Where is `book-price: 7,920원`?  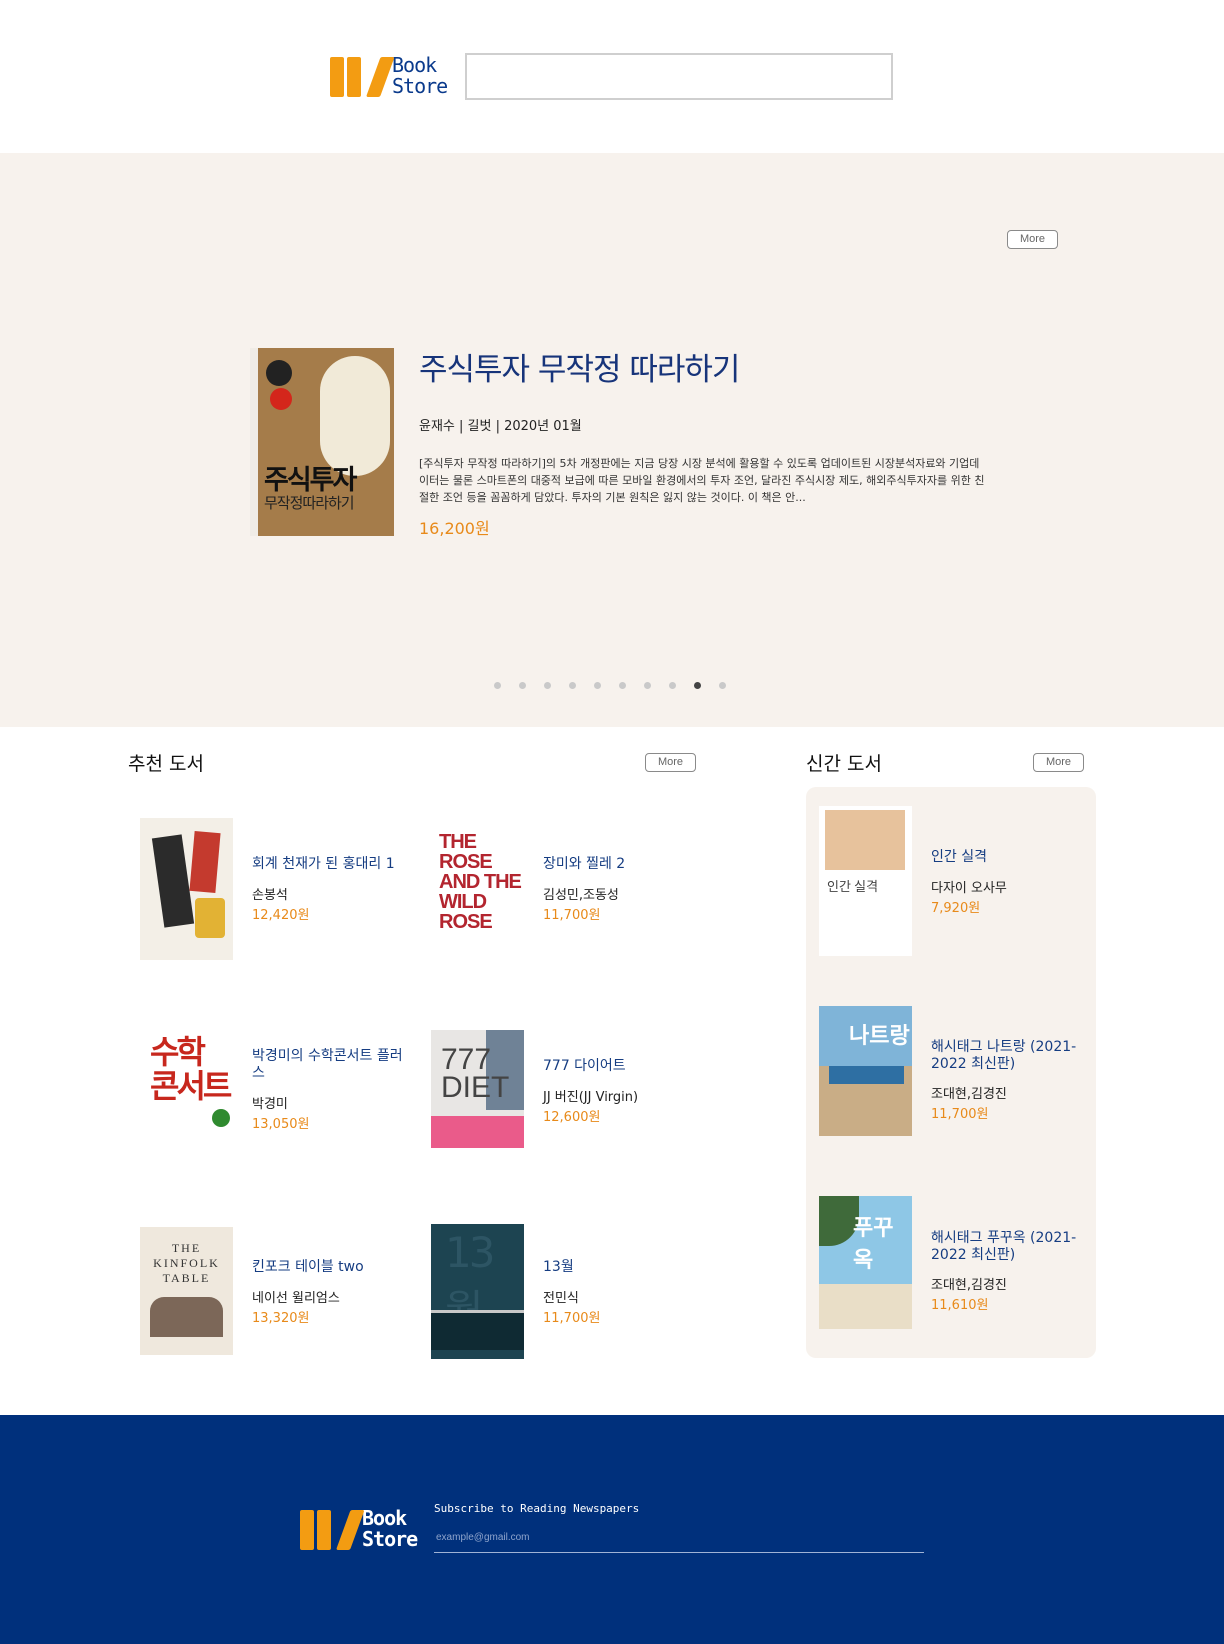 book-price: 7,920원 is located at coordinates (956, 908).